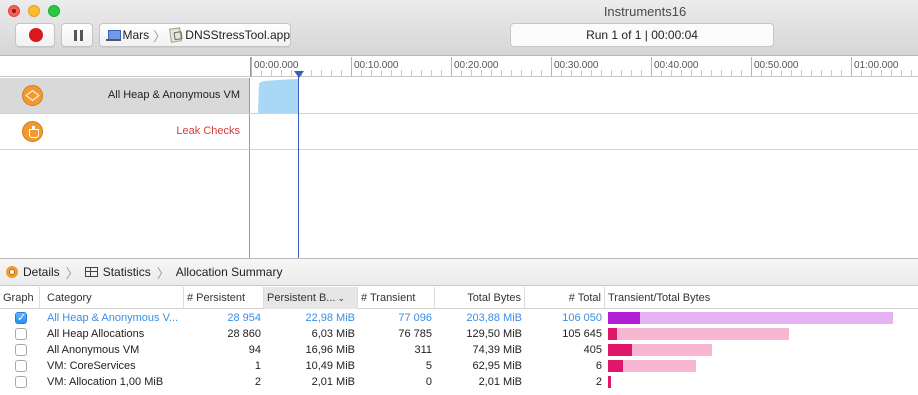 This screenshot has width=918, height=395. I want to click on instrument-icon, so click(12, 272).